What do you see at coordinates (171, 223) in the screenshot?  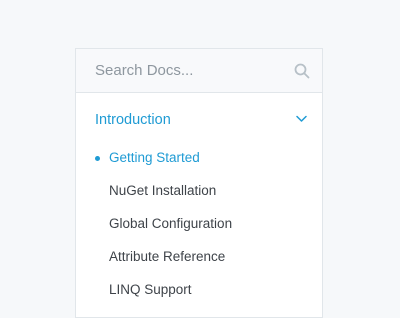 I see `nav-item-label: Global Configuration` at bounding box center [171, 223].